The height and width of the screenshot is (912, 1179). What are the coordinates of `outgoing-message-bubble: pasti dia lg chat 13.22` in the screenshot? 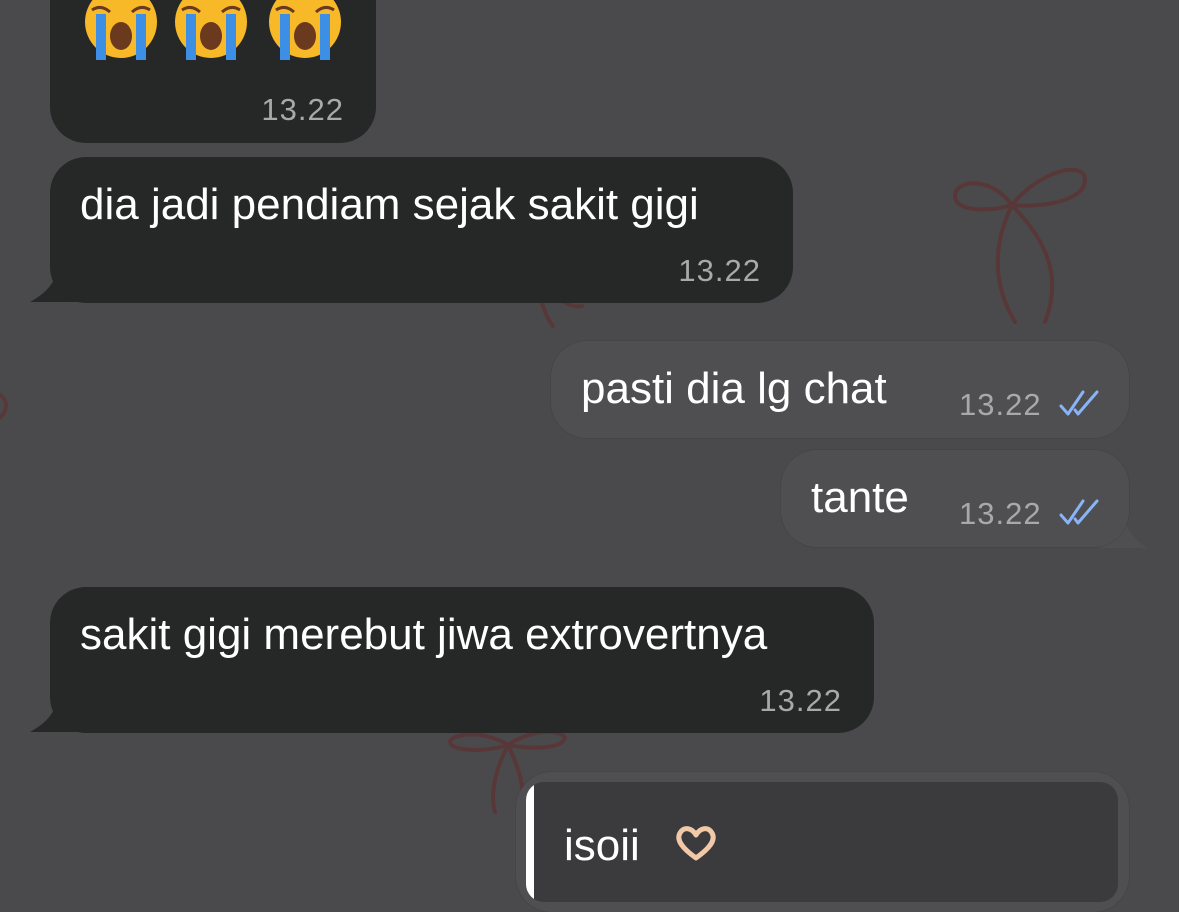 It's located at (840, 389).